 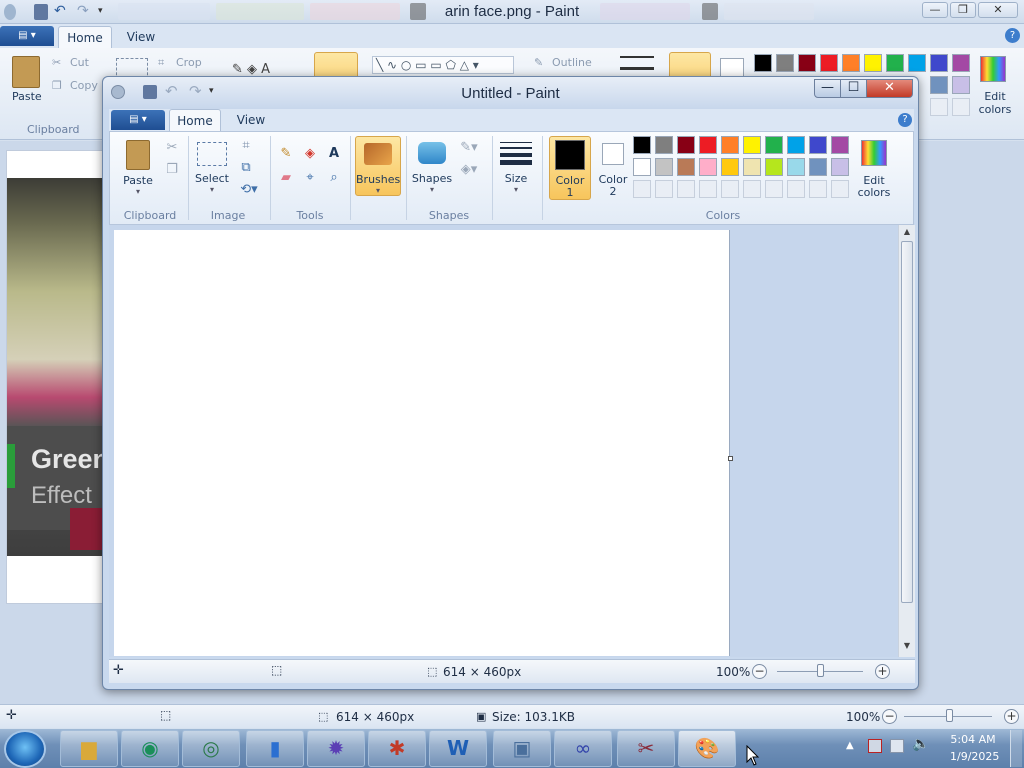 What do you see at coordinates (907, 647) in the screenshot?
I see `scroll-down-icon: ▼` at bounding box center [907, 647].